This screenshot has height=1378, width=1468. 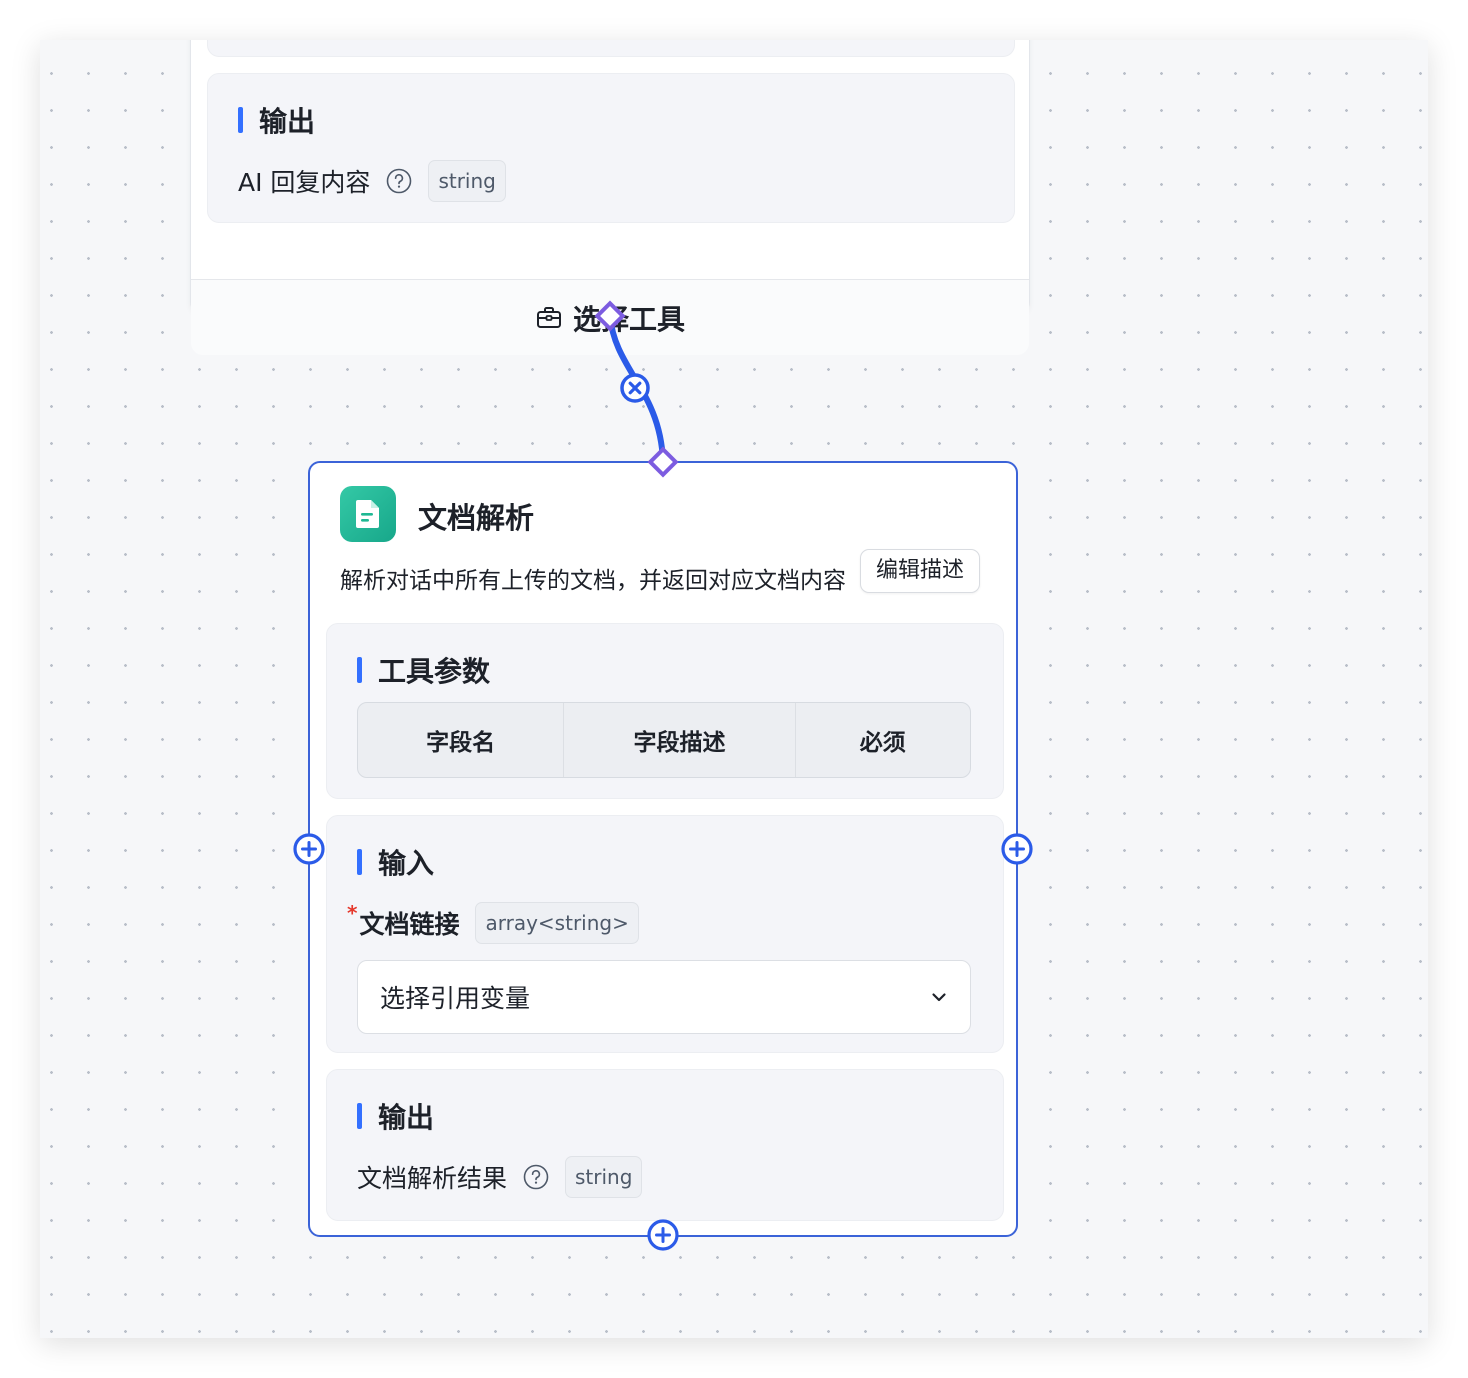 I want to click on output-variable-row: AI 回复内容 string, so click(x=372, y=181).